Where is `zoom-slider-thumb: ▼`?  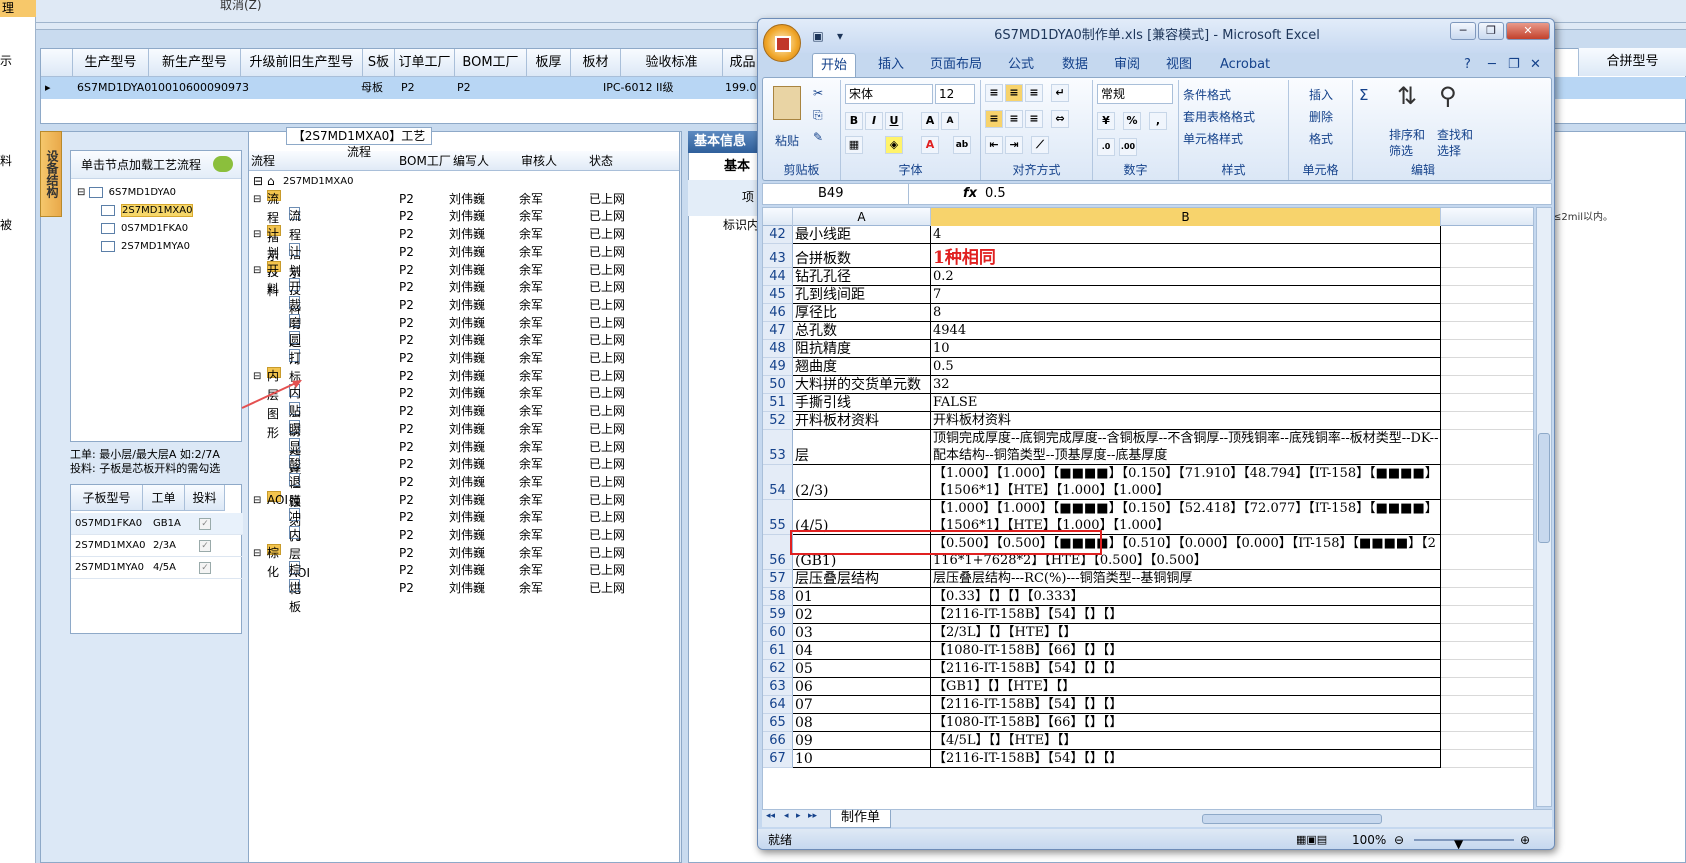 zoom-slider-thumb: ▼ is located at coordinates (1458, 841).